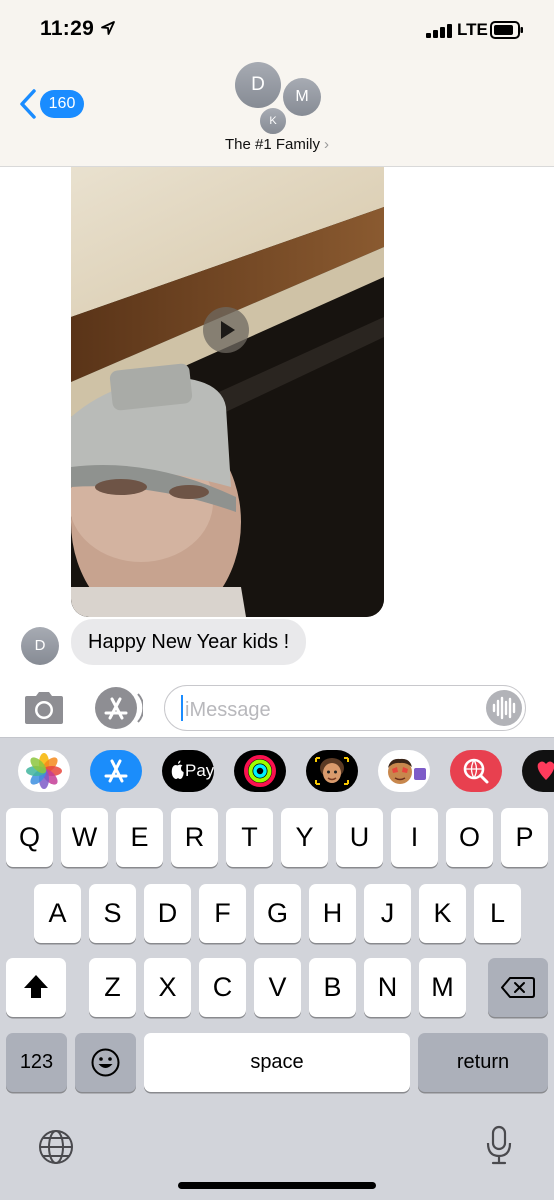 The height and width of the screenshot is (1200, 554). I want to click on unread-count-badge: 160, so click(62, 104).